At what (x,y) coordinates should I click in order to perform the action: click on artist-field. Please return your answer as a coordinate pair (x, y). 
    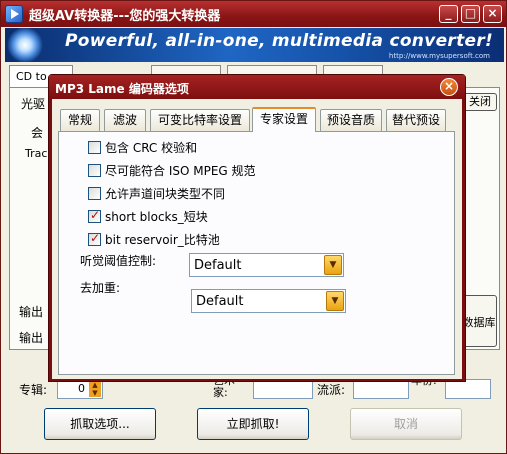
    Looking at the image, I should click on (283, 389).